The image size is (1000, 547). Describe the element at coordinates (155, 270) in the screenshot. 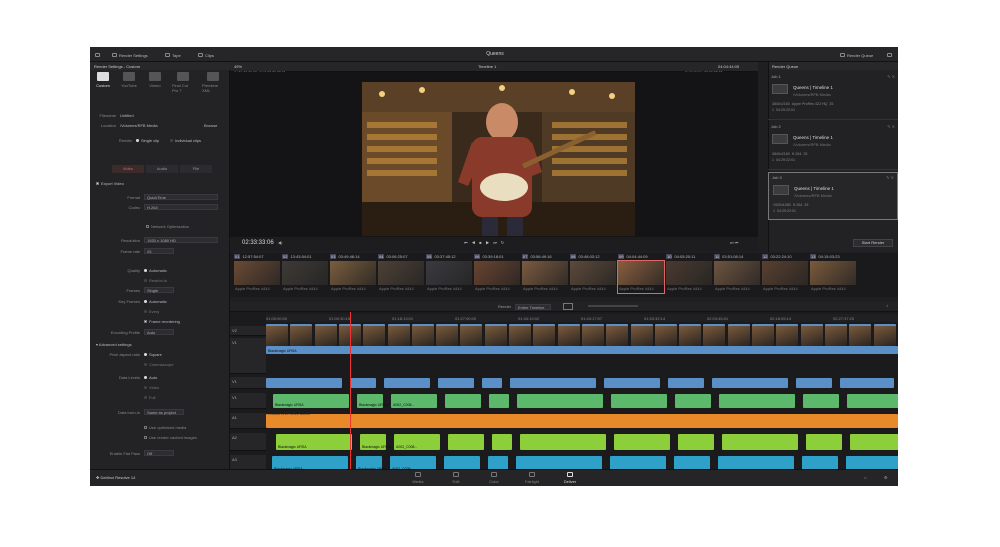

I see `quality-automatic: Automatic` at that location.